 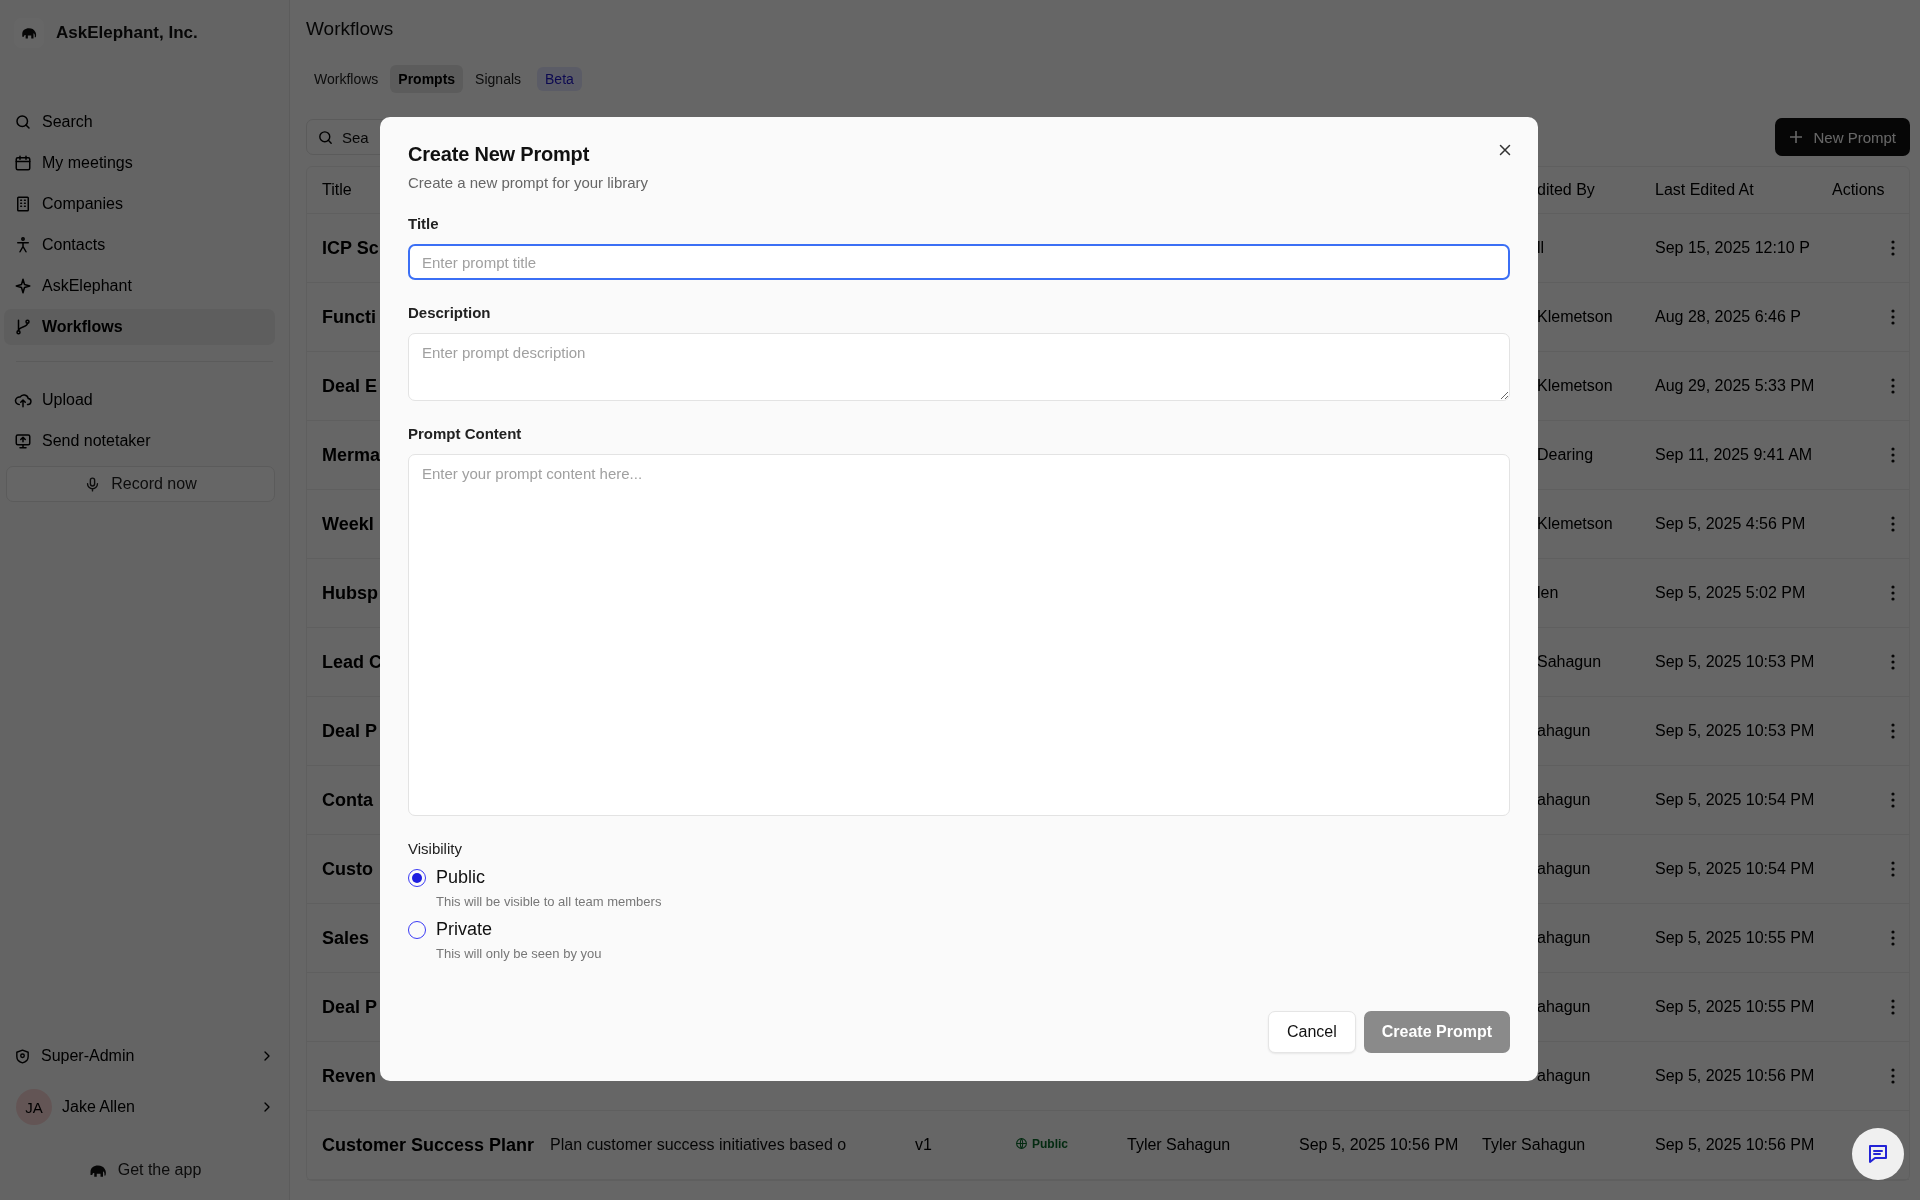 I want to click on sidebar-item: Upload, so click(x=144, y=400).